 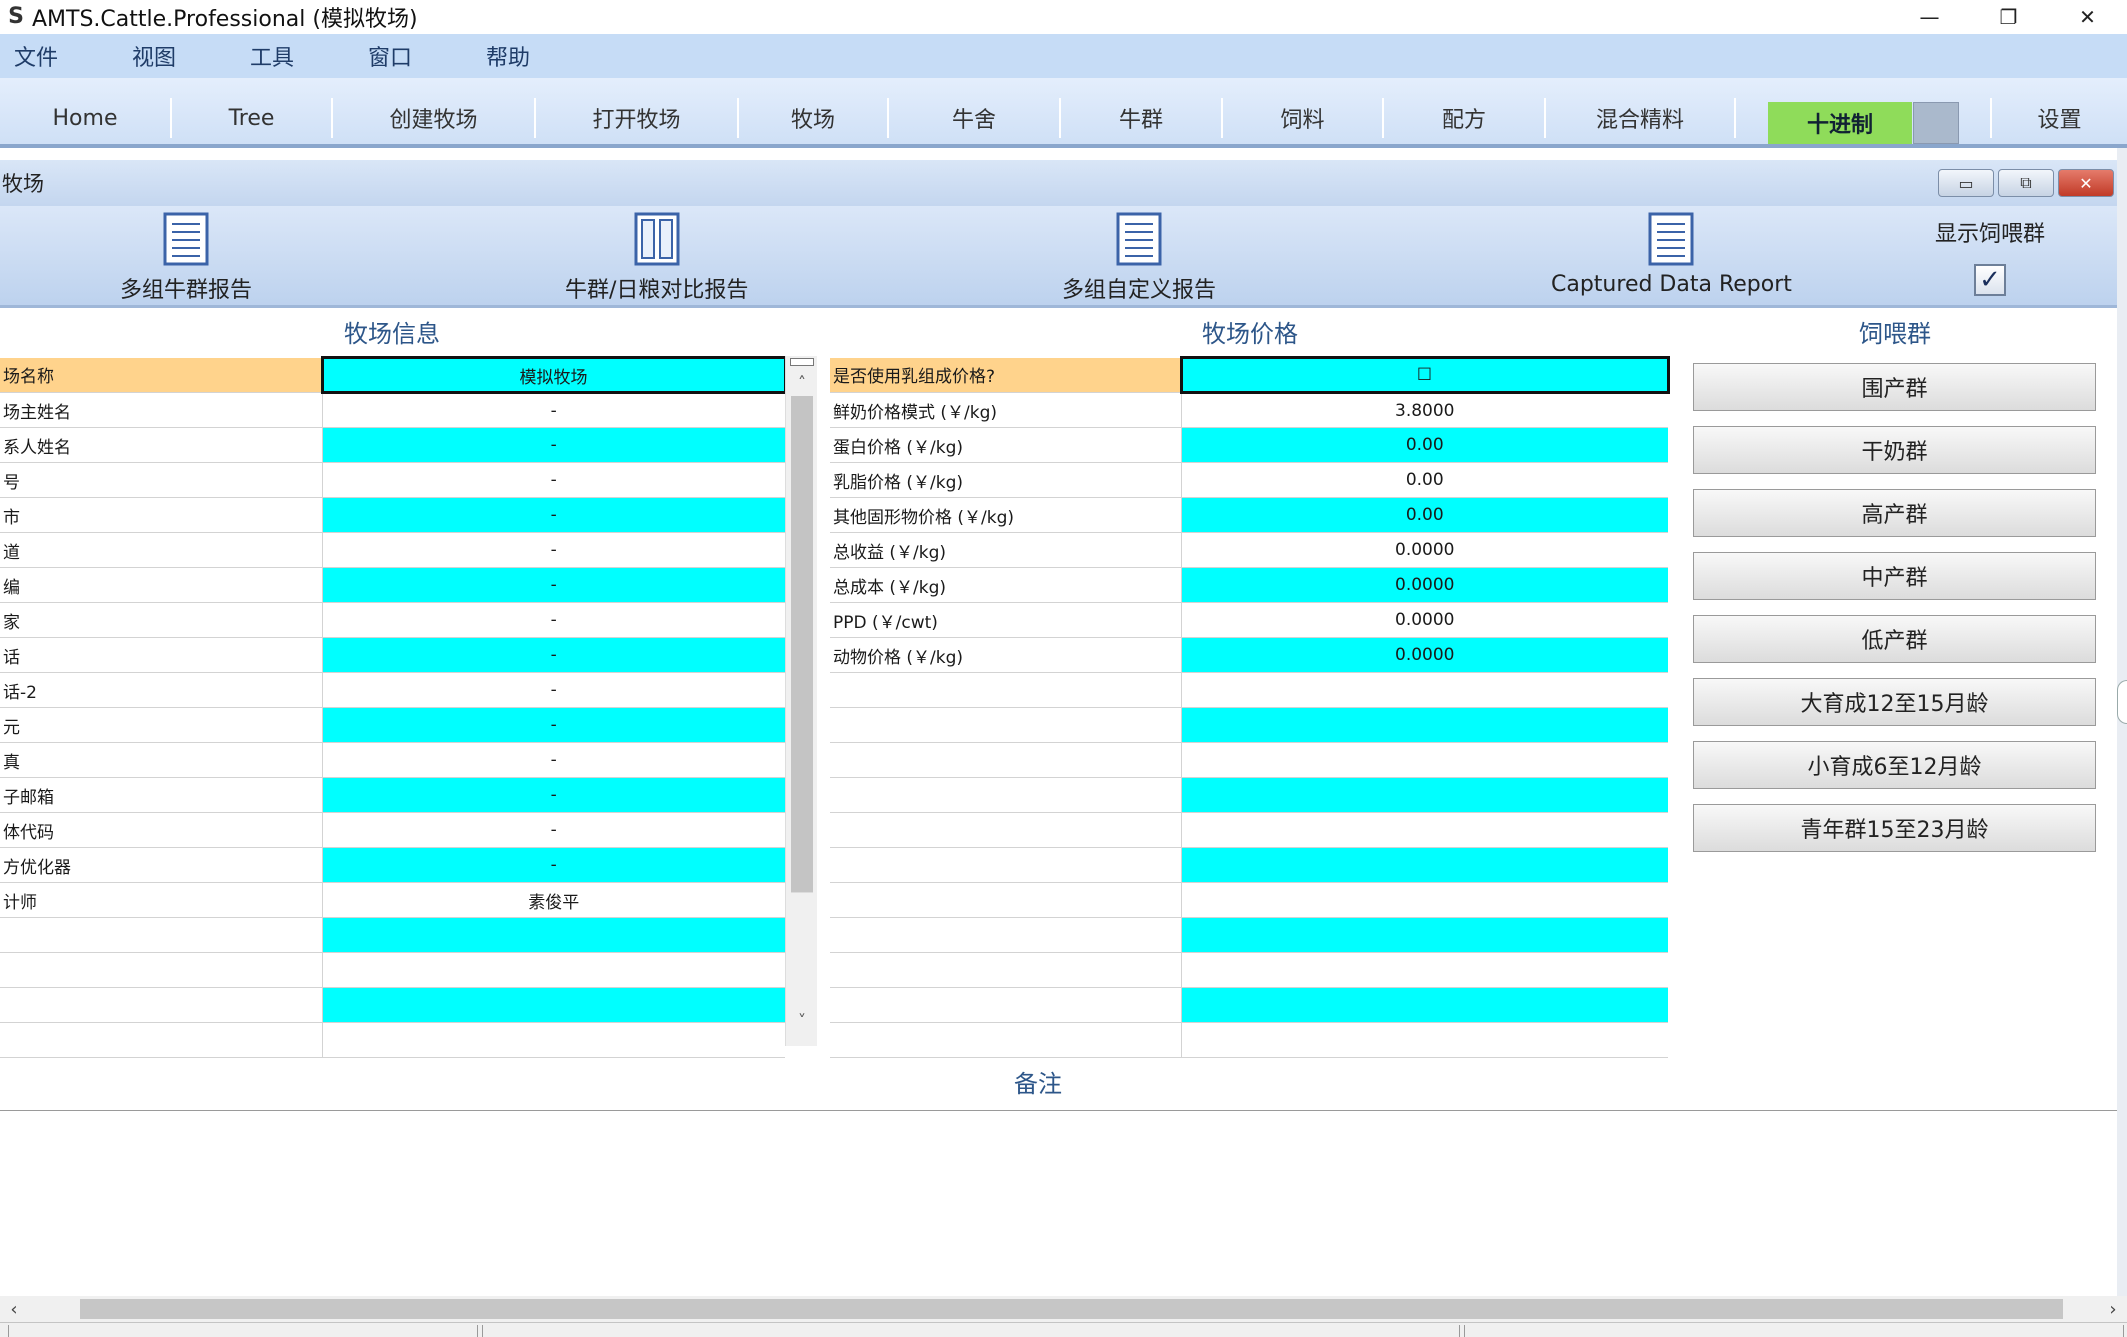 I want to click on farm-info-label: 号, so click(x=161, y=480).